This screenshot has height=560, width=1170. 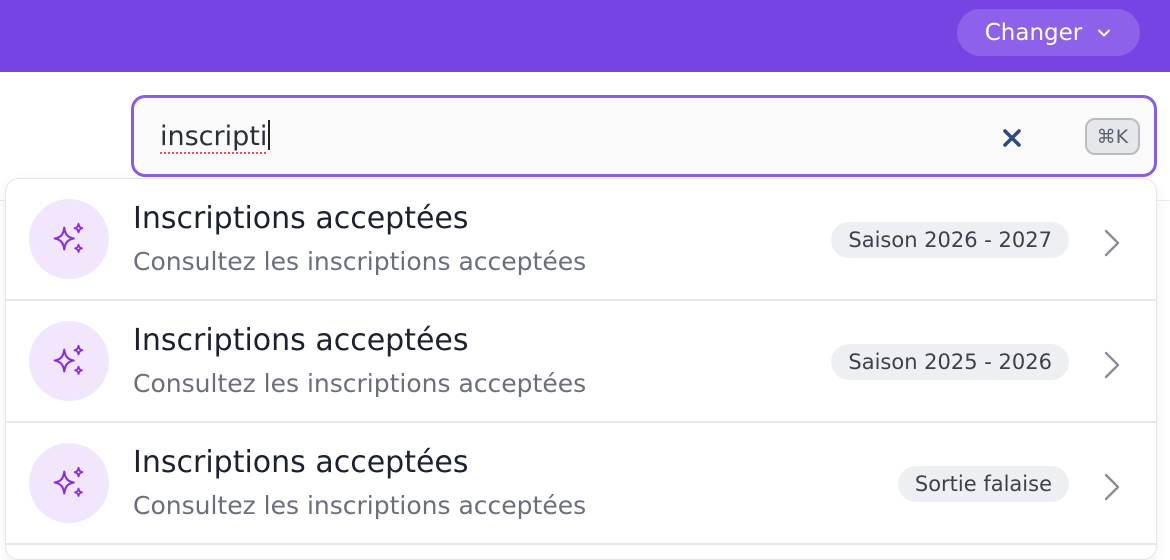 What do you see at coordinates (950, 362) in the screenshot?
I see `season-badge: Saison 2025 - 2026` at bounding box center [950, 362].